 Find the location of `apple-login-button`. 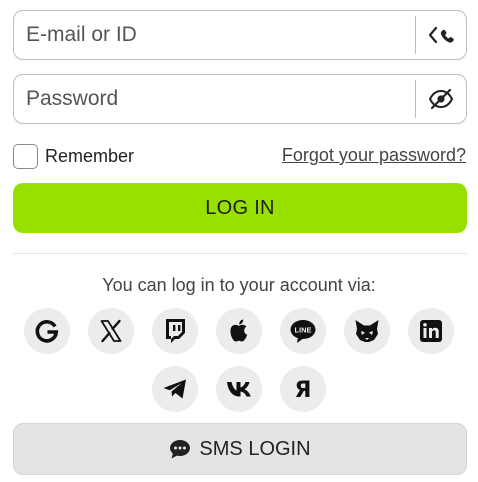

apple-login-button is located at coordinates (239, 331).